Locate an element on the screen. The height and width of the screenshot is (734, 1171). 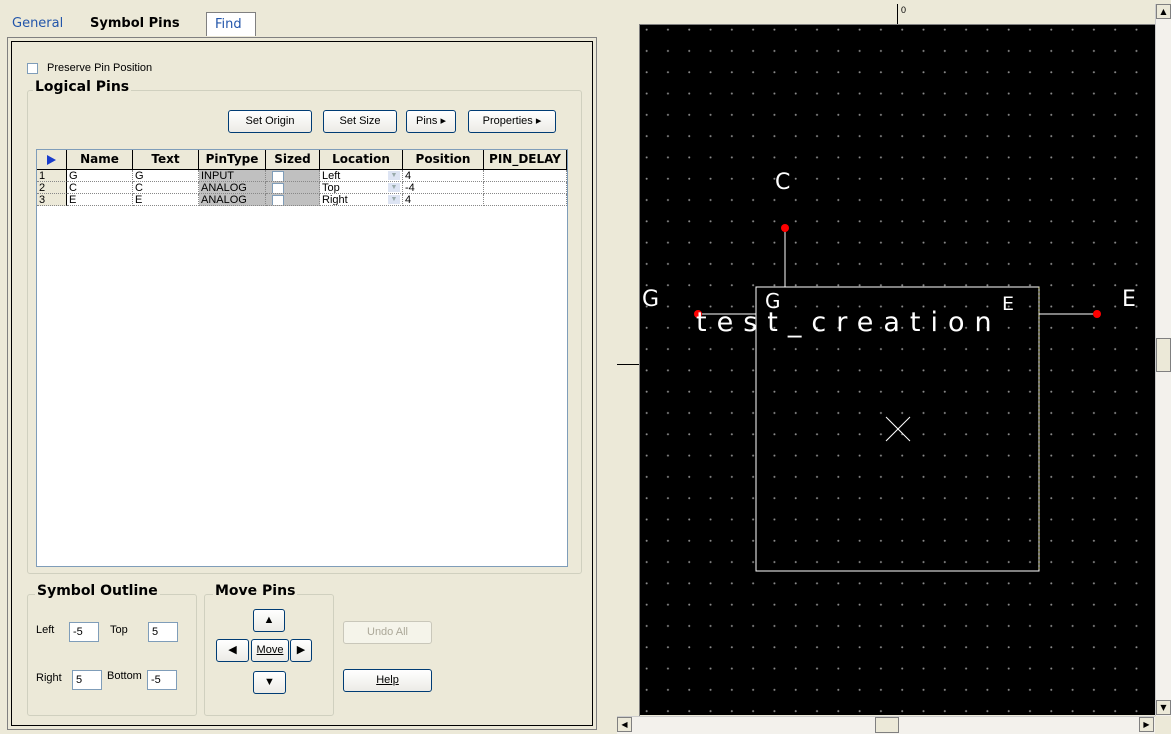
table-row: 2 C C ANALOG Top ▼ -4 is located at coordinates (302, 188).